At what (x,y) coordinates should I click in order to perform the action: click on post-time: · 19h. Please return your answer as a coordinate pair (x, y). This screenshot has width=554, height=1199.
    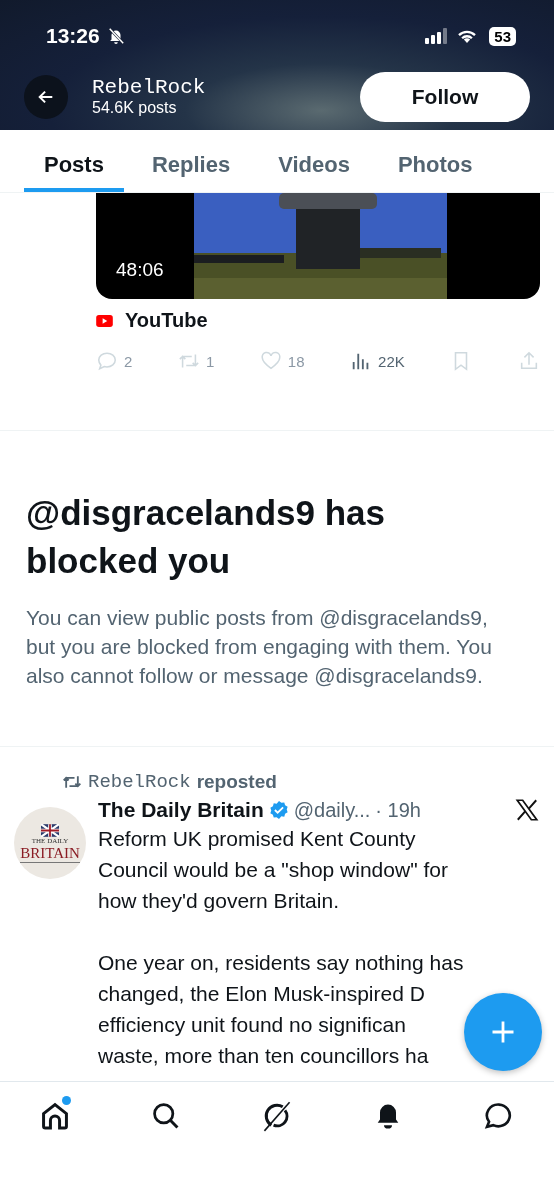
    Looking at the image, I should click on (398, 810).